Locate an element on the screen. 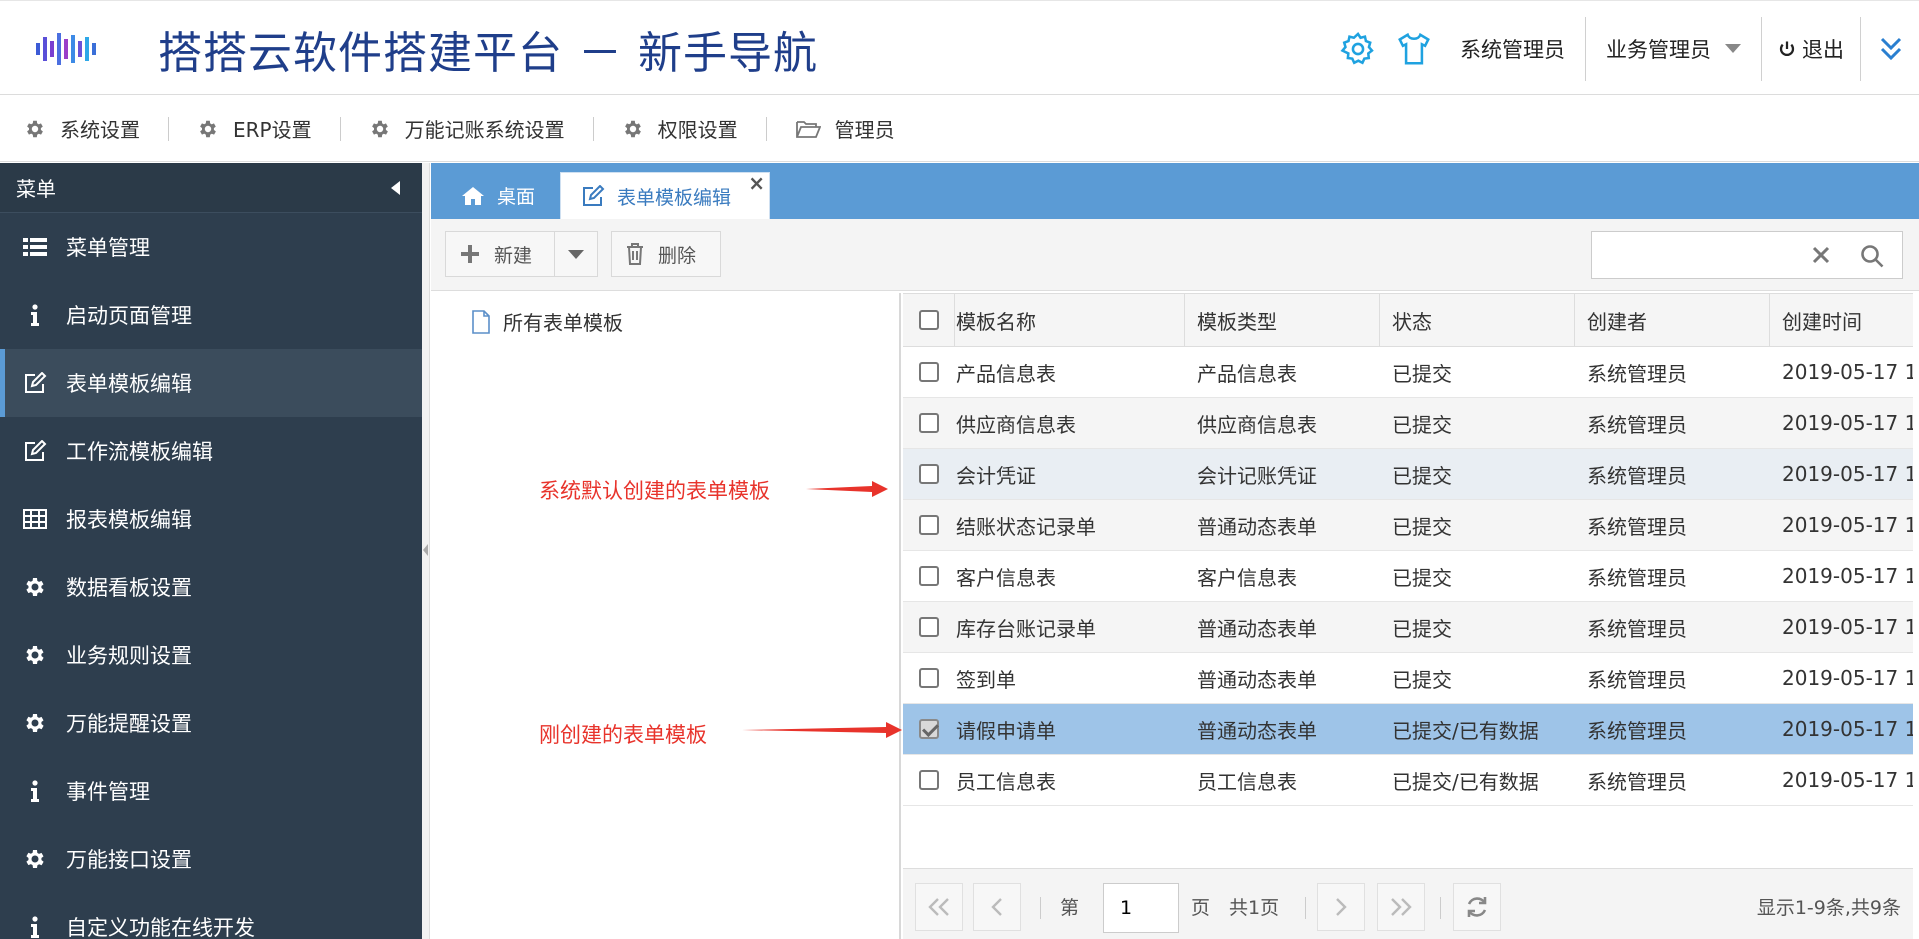  page-prefix: 第 is located at coordinates (1070, 908).